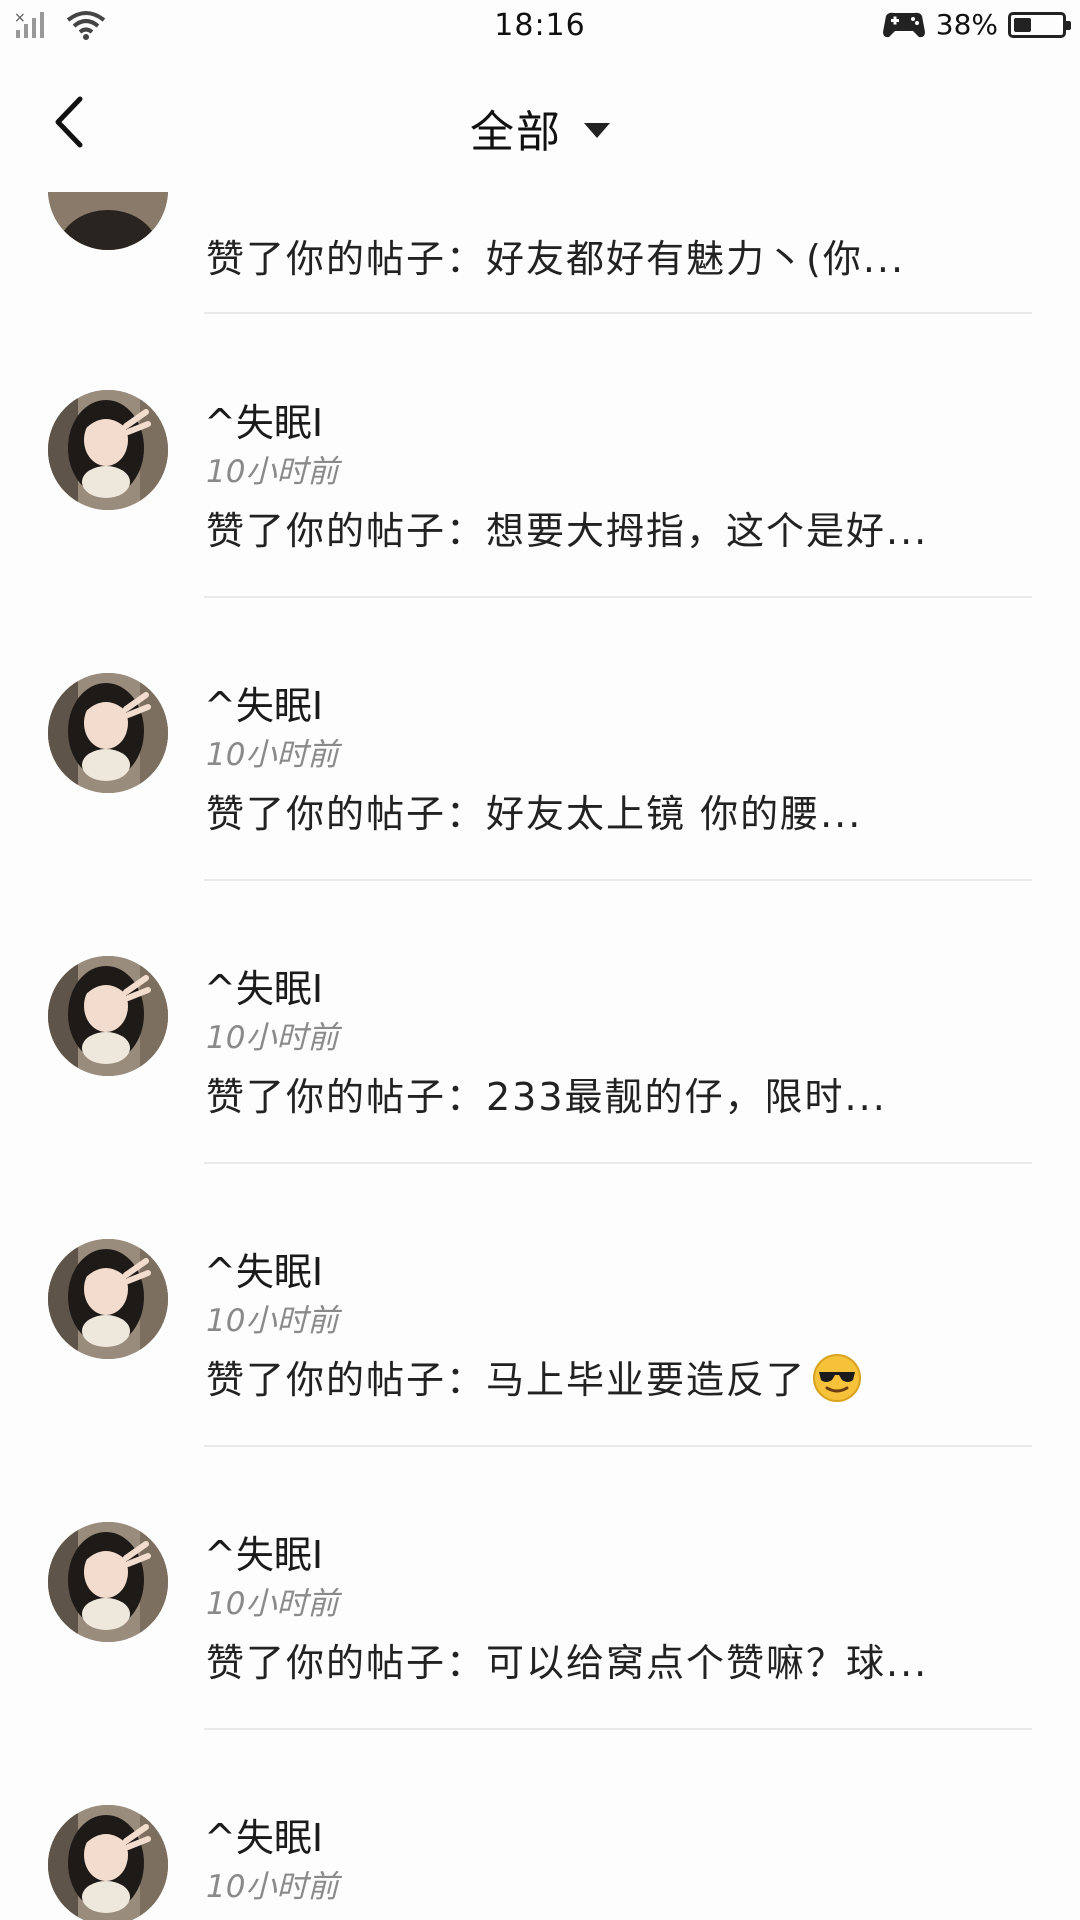 Image resolution: width=1080 pixels, height=1920 pixels. I want to click on filter-dropdown: 全部, so click(540, 128).